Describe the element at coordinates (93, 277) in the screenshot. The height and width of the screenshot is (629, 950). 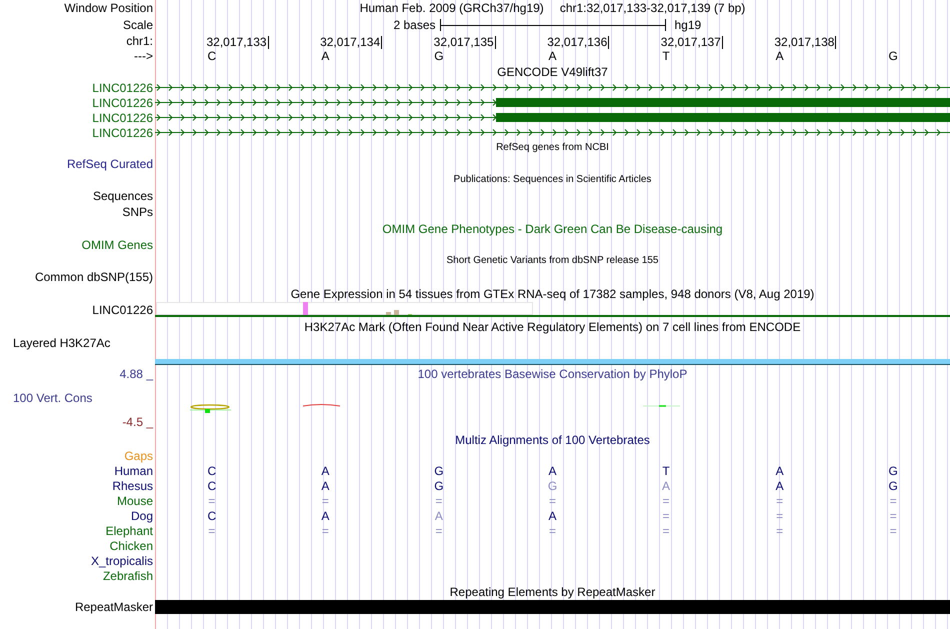
I see `track-label: Common dbSNP(155)` at that location.